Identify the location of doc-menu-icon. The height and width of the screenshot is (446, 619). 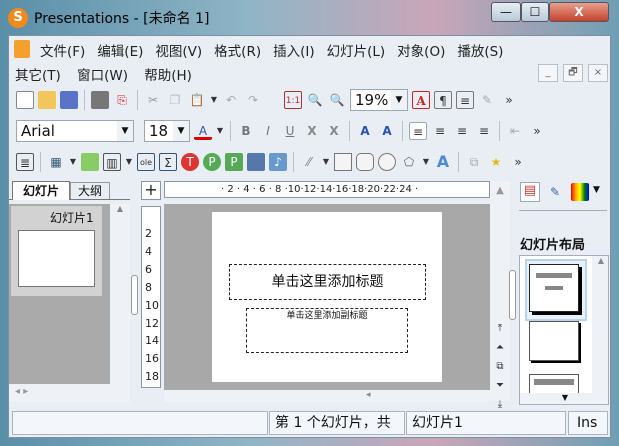
(22, 49).